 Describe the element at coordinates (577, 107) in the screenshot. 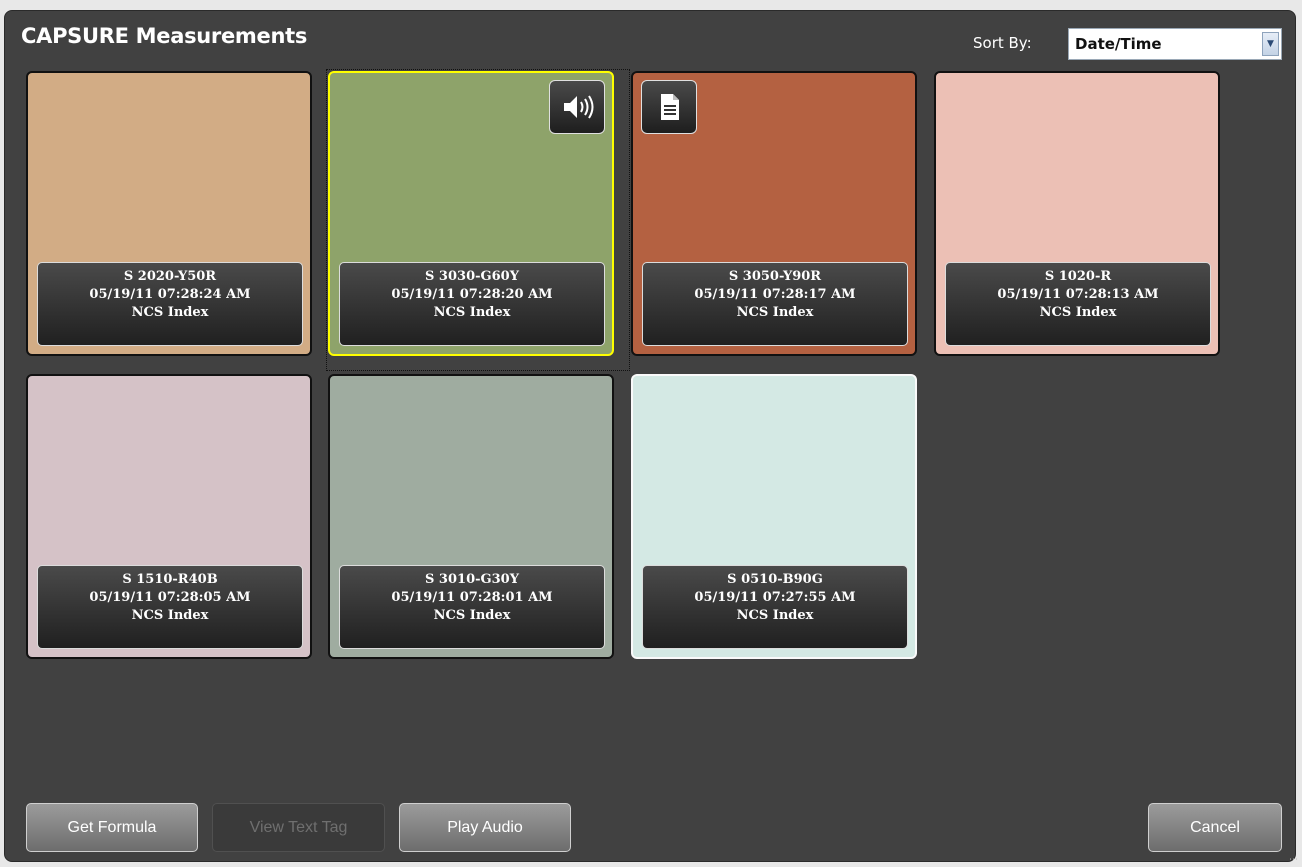

I see `speaker-icon` at that location.